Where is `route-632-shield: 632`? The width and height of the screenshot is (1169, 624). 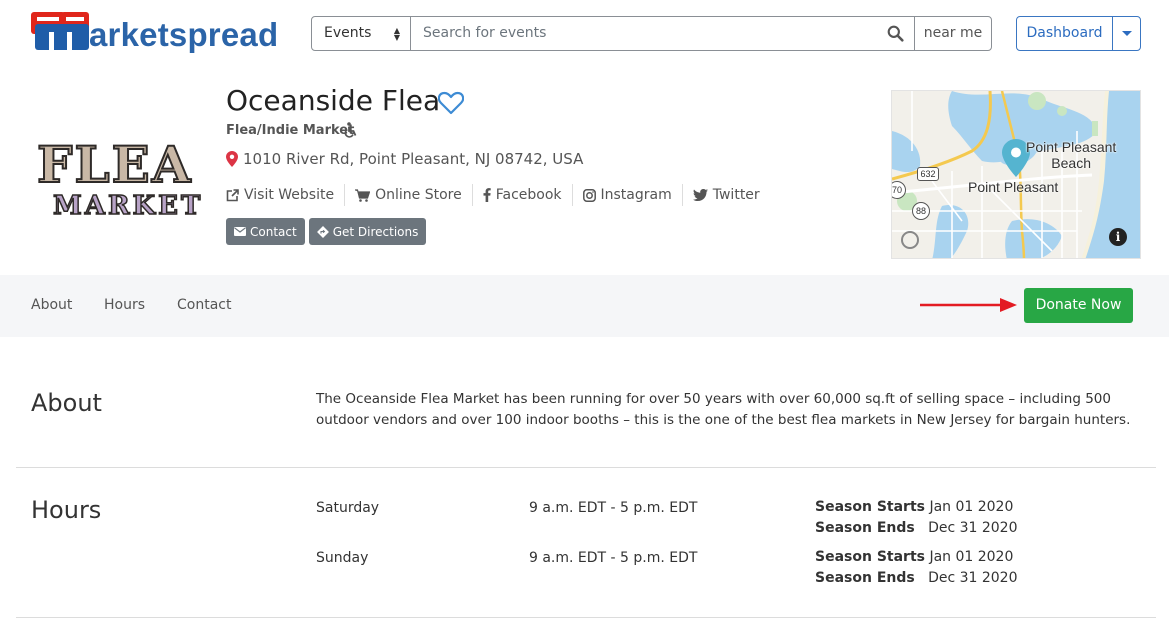
route-632-shield: 632 is located at coordinates (928, 174).